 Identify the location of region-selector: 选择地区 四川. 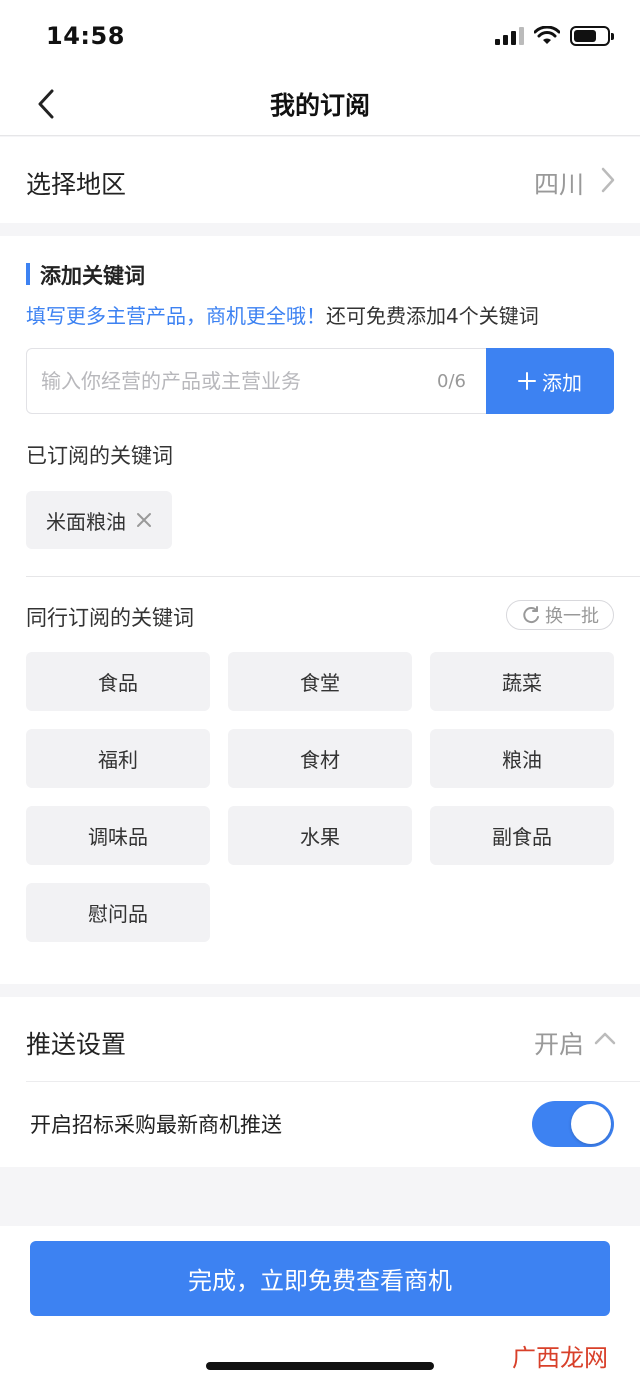
(320, 180).